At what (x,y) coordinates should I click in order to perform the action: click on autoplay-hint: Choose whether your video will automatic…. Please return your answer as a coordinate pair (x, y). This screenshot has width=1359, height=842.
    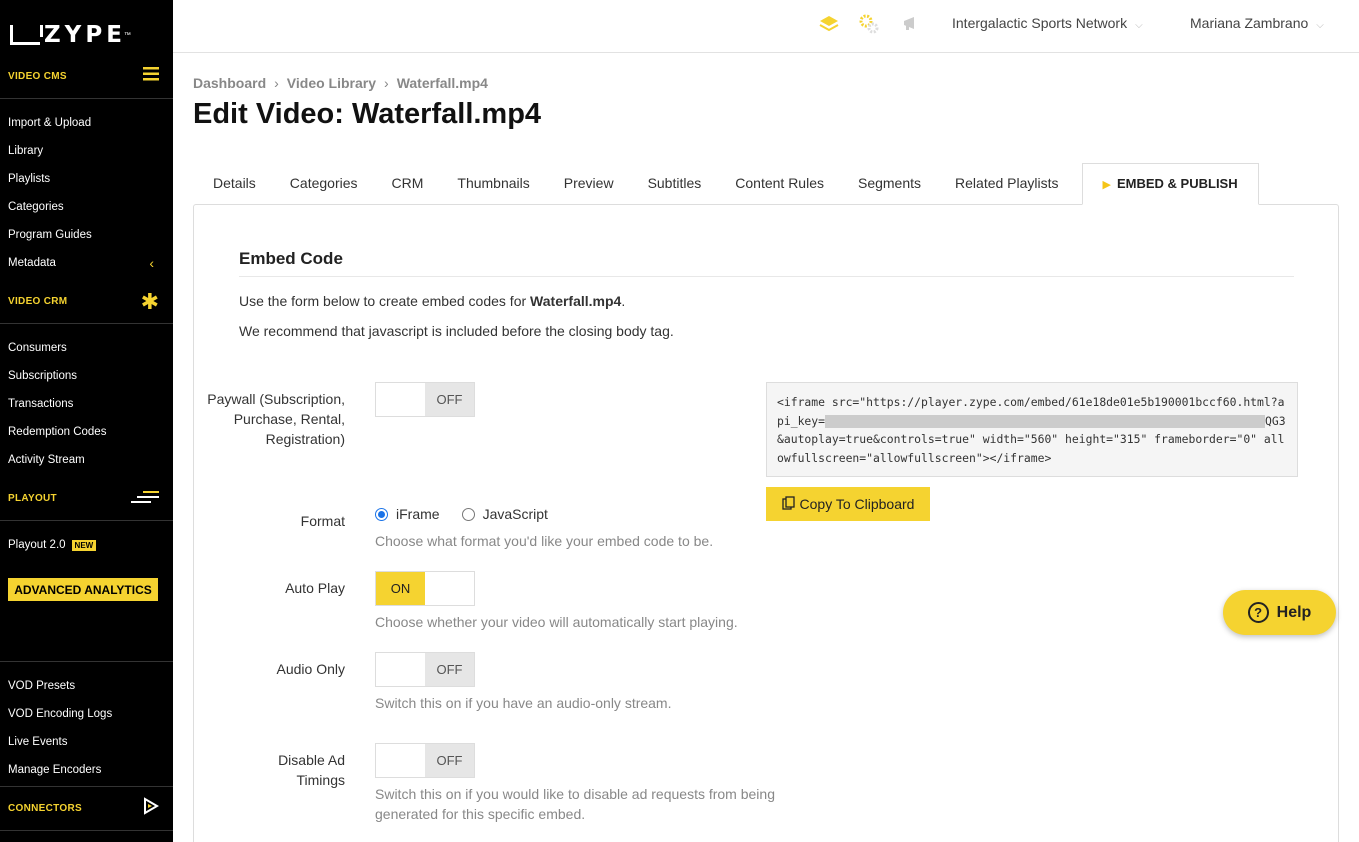
    Looking at the image, I should click on (556, 622).